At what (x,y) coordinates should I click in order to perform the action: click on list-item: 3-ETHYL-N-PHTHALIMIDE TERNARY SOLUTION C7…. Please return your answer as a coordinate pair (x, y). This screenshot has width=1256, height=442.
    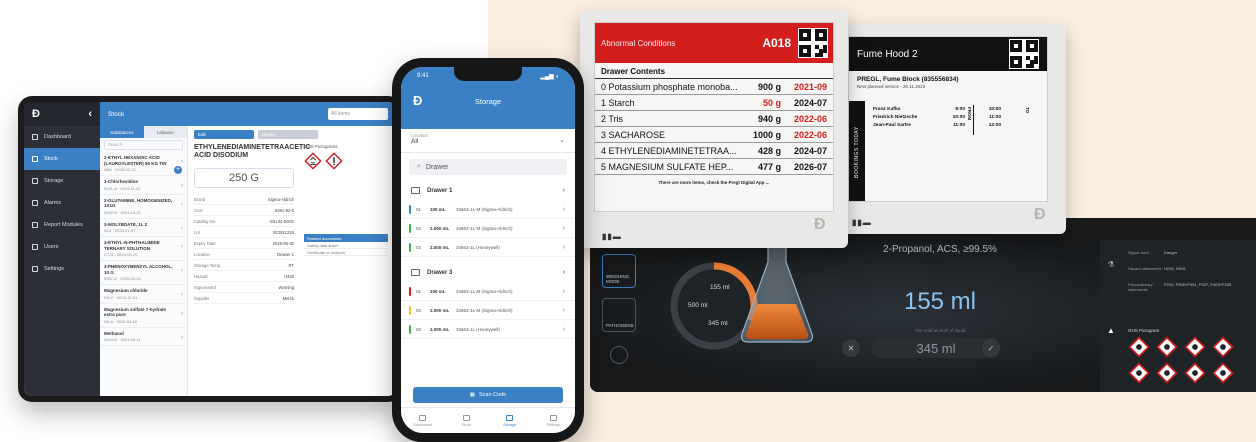
    Looking at the image, I should click on (143, 249).